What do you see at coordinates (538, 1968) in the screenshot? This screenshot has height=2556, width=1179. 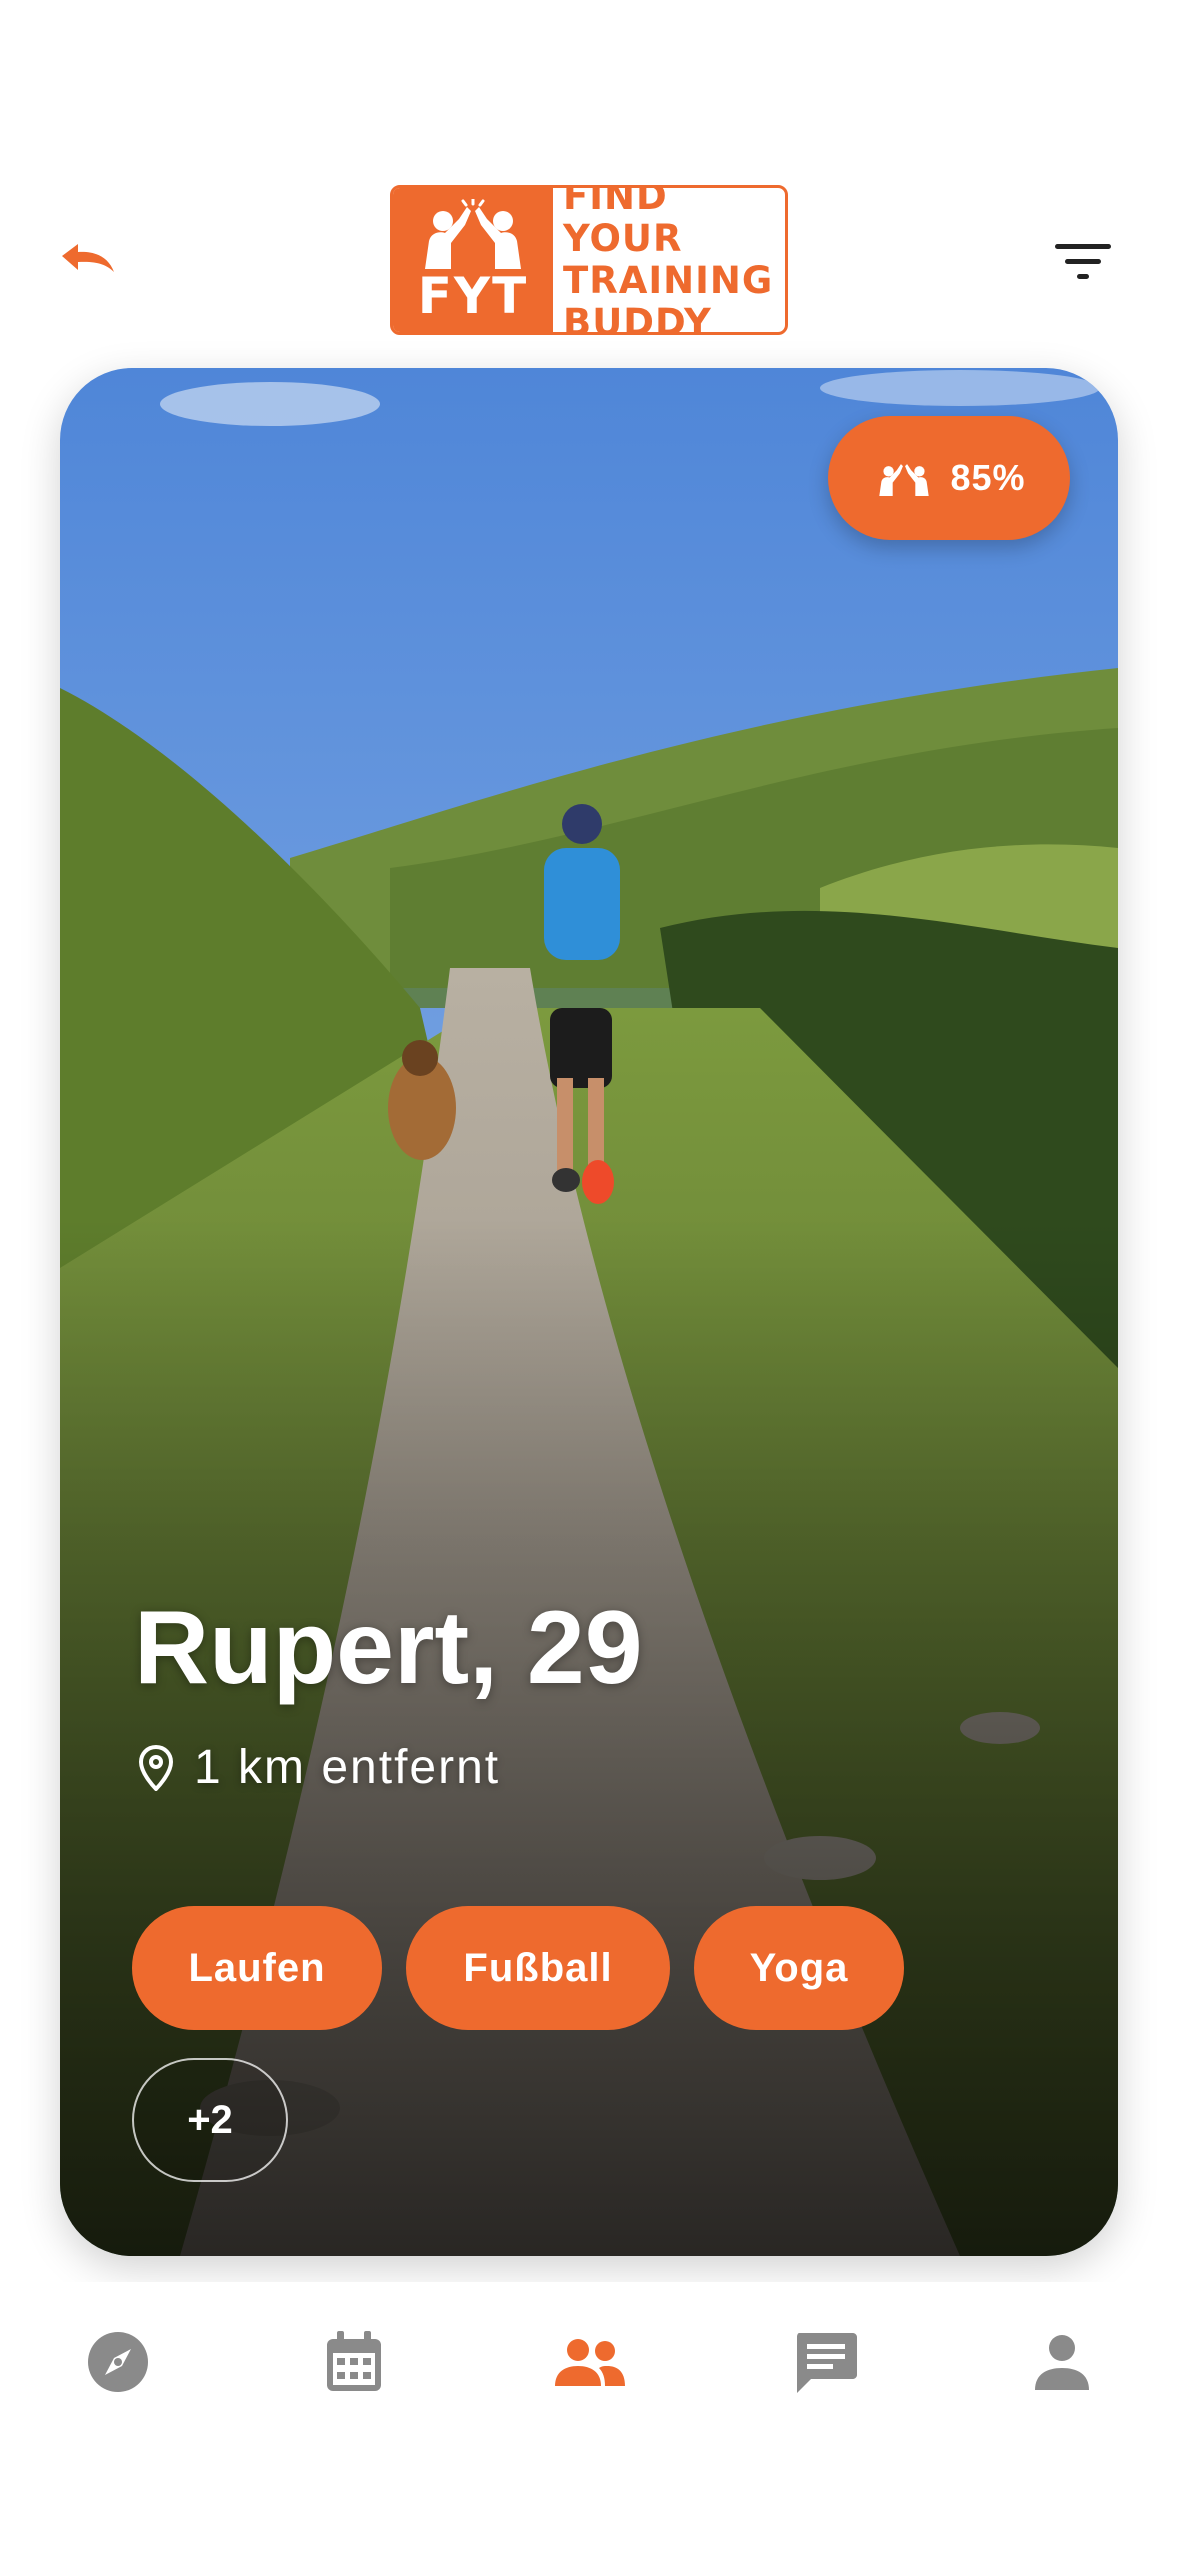 I see `tag-fussball: Fußball` at bounding box center [538, 1968].